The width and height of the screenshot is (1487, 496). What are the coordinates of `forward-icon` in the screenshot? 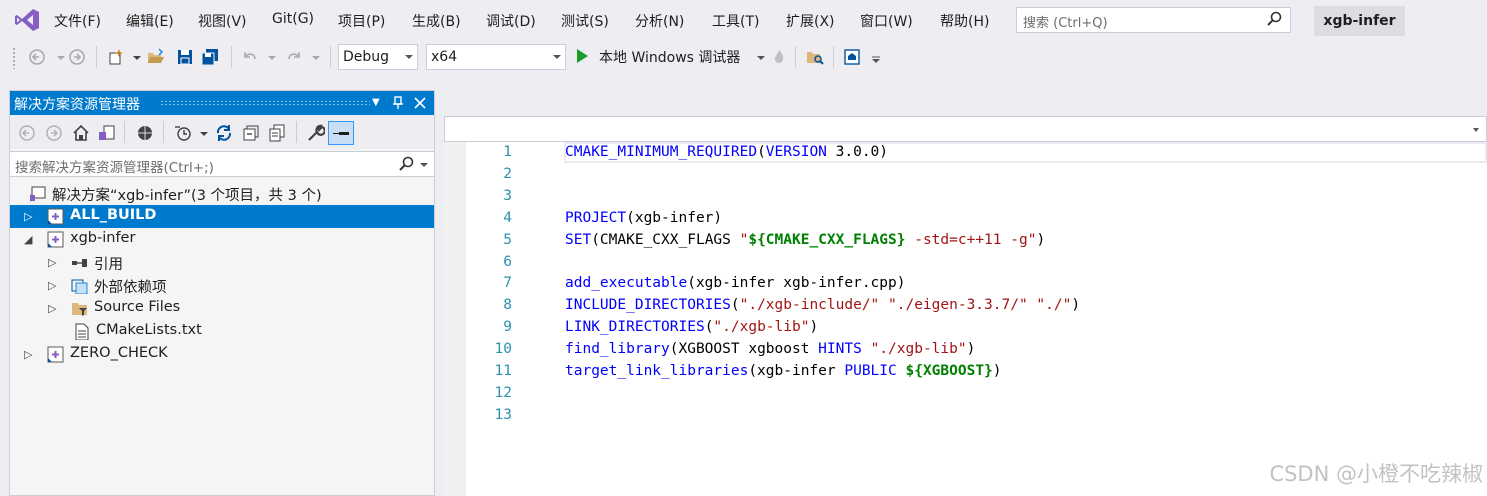 It's located at (54, 133).